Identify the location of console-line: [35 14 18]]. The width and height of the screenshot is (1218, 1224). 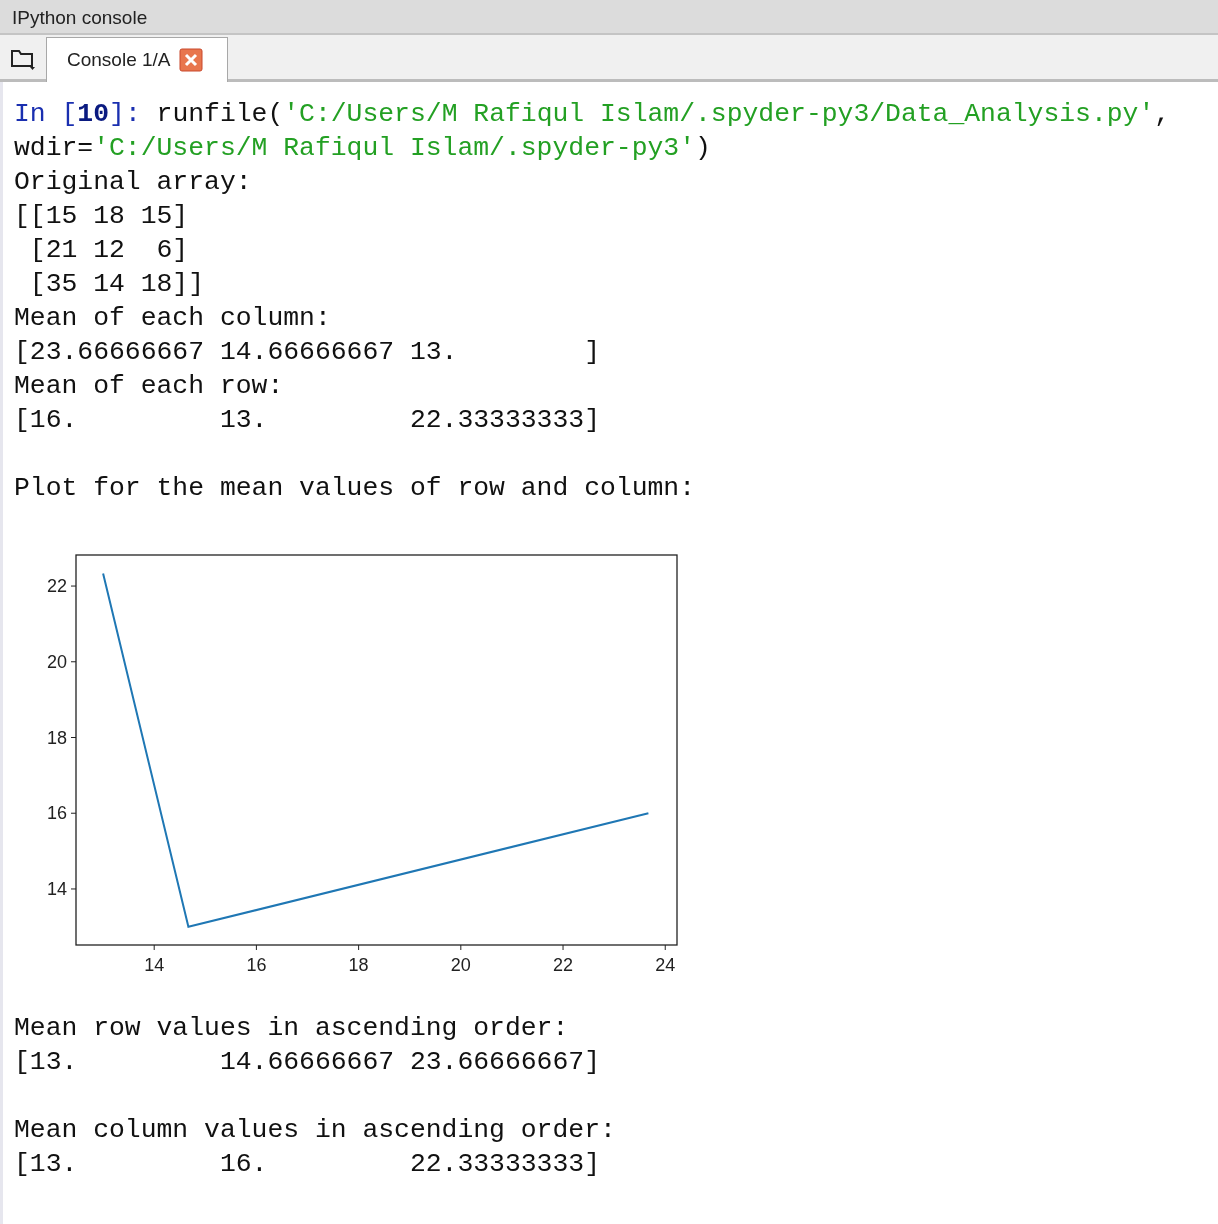
(117, 284).